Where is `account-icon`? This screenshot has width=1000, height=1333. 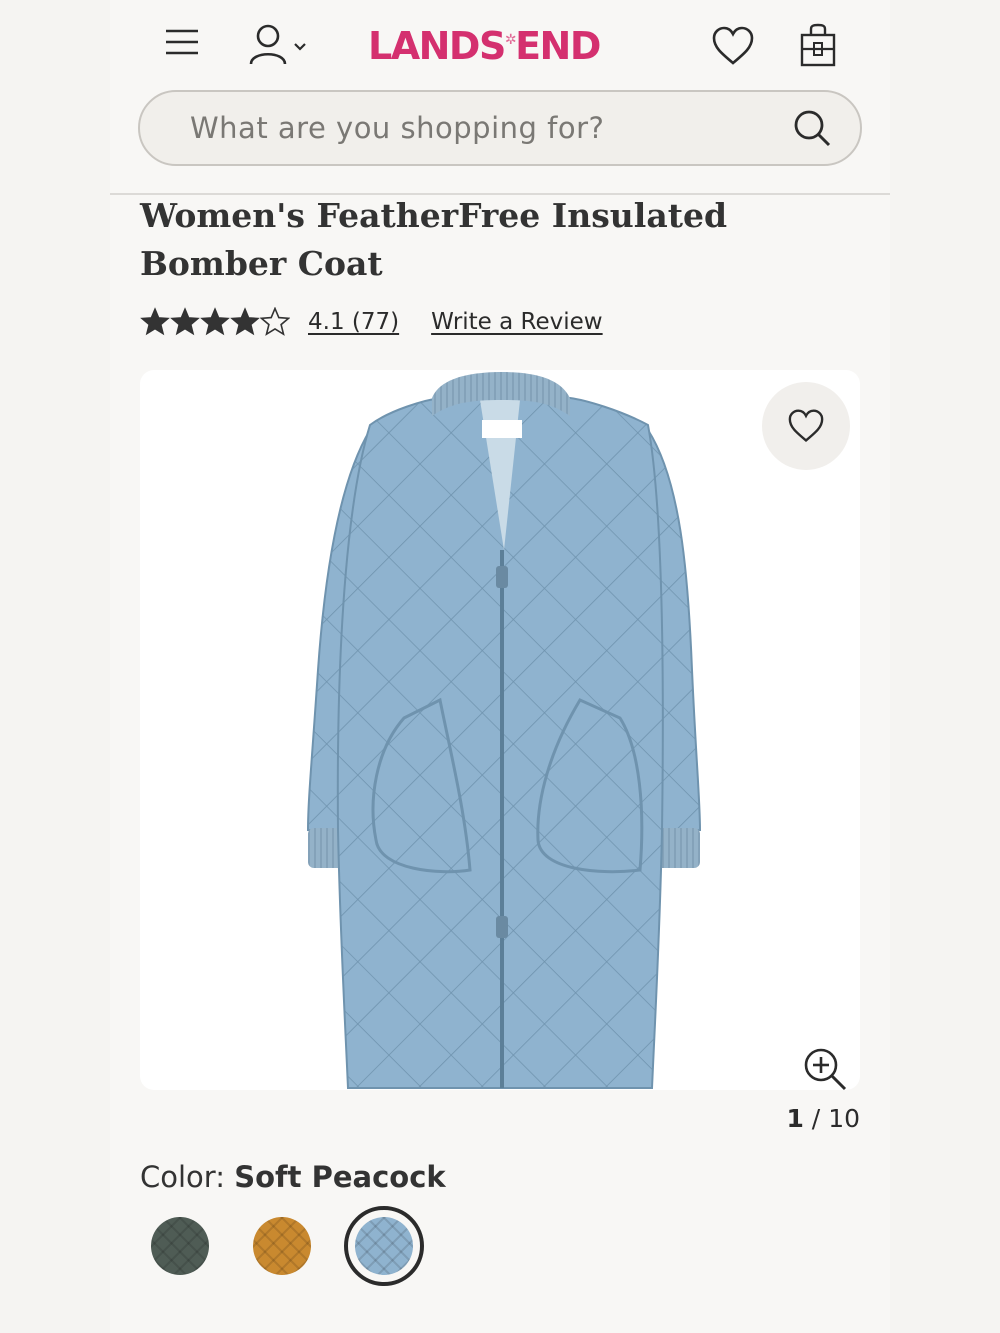 account-icon is located at coordinates (277, 44).